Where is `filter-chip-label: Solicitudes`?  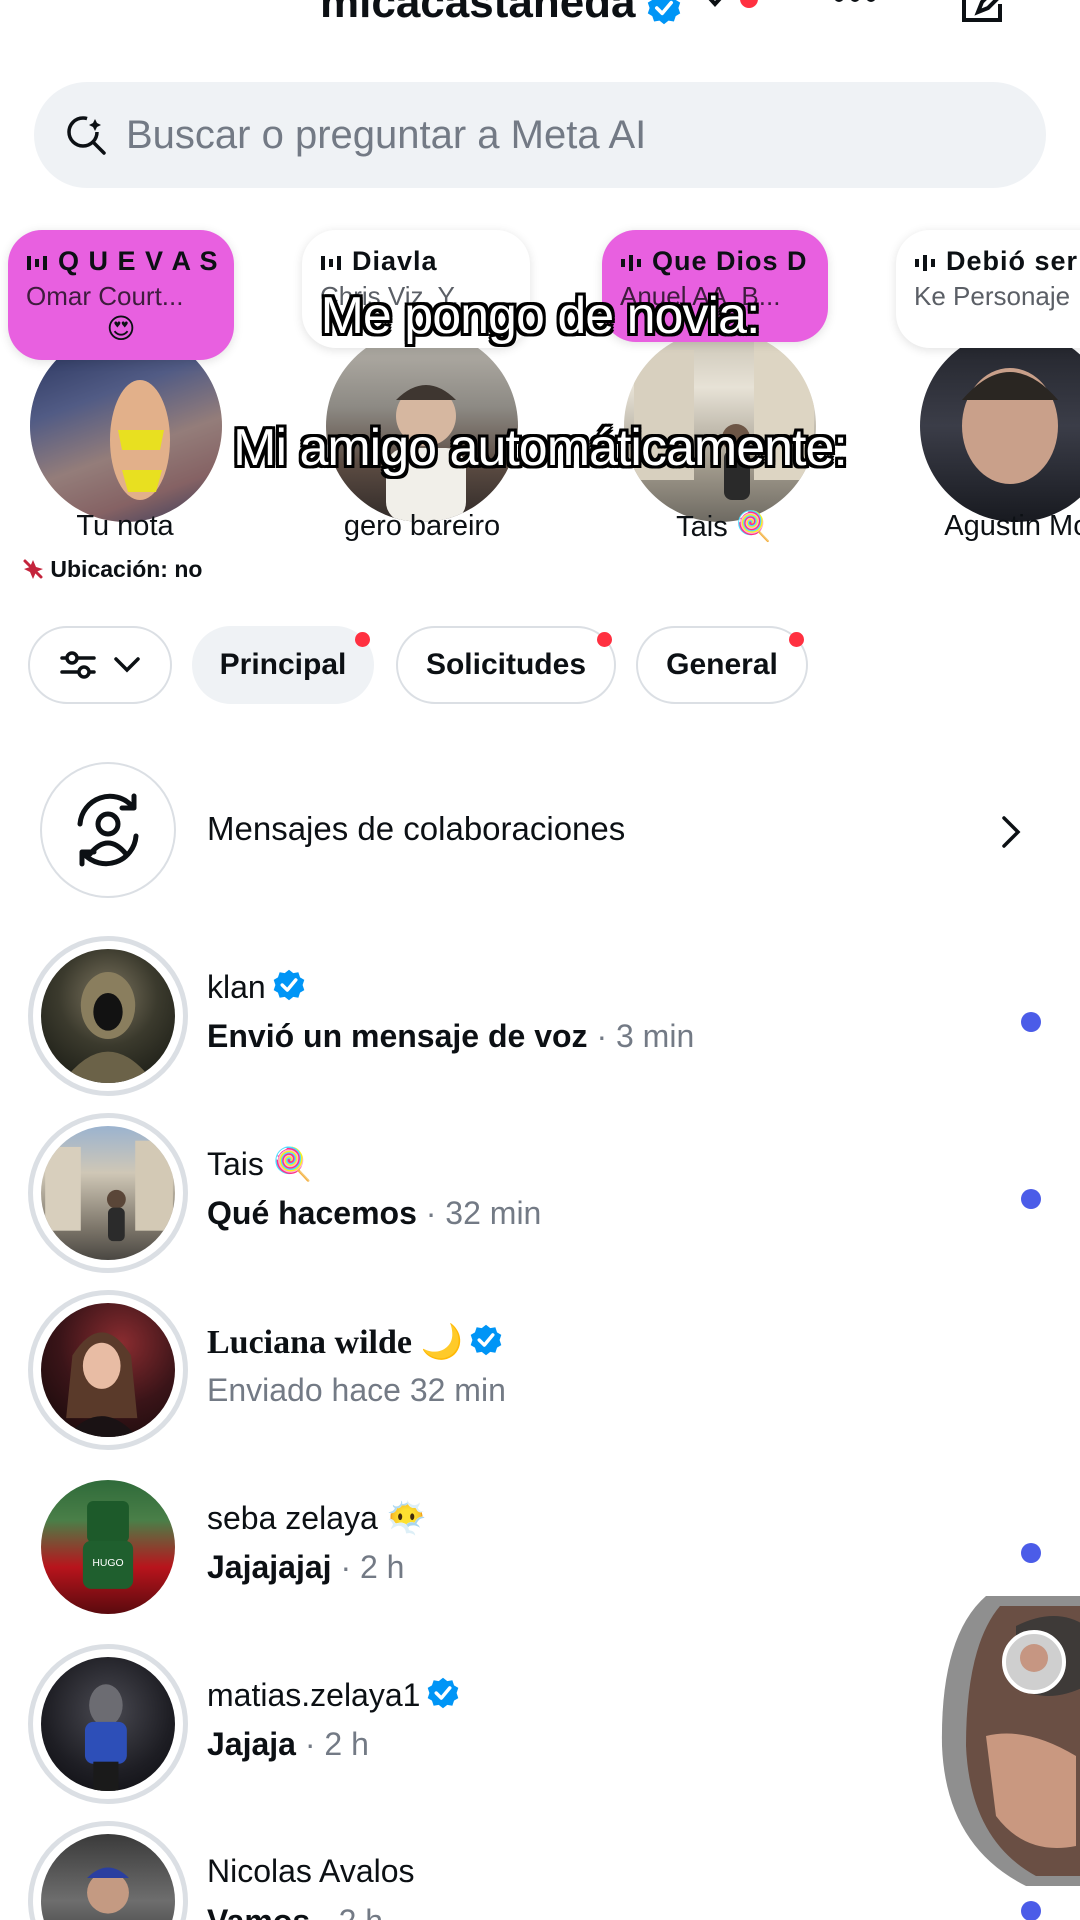 filter-chip-label: Solicitudes is located at coordinates (506, 664).